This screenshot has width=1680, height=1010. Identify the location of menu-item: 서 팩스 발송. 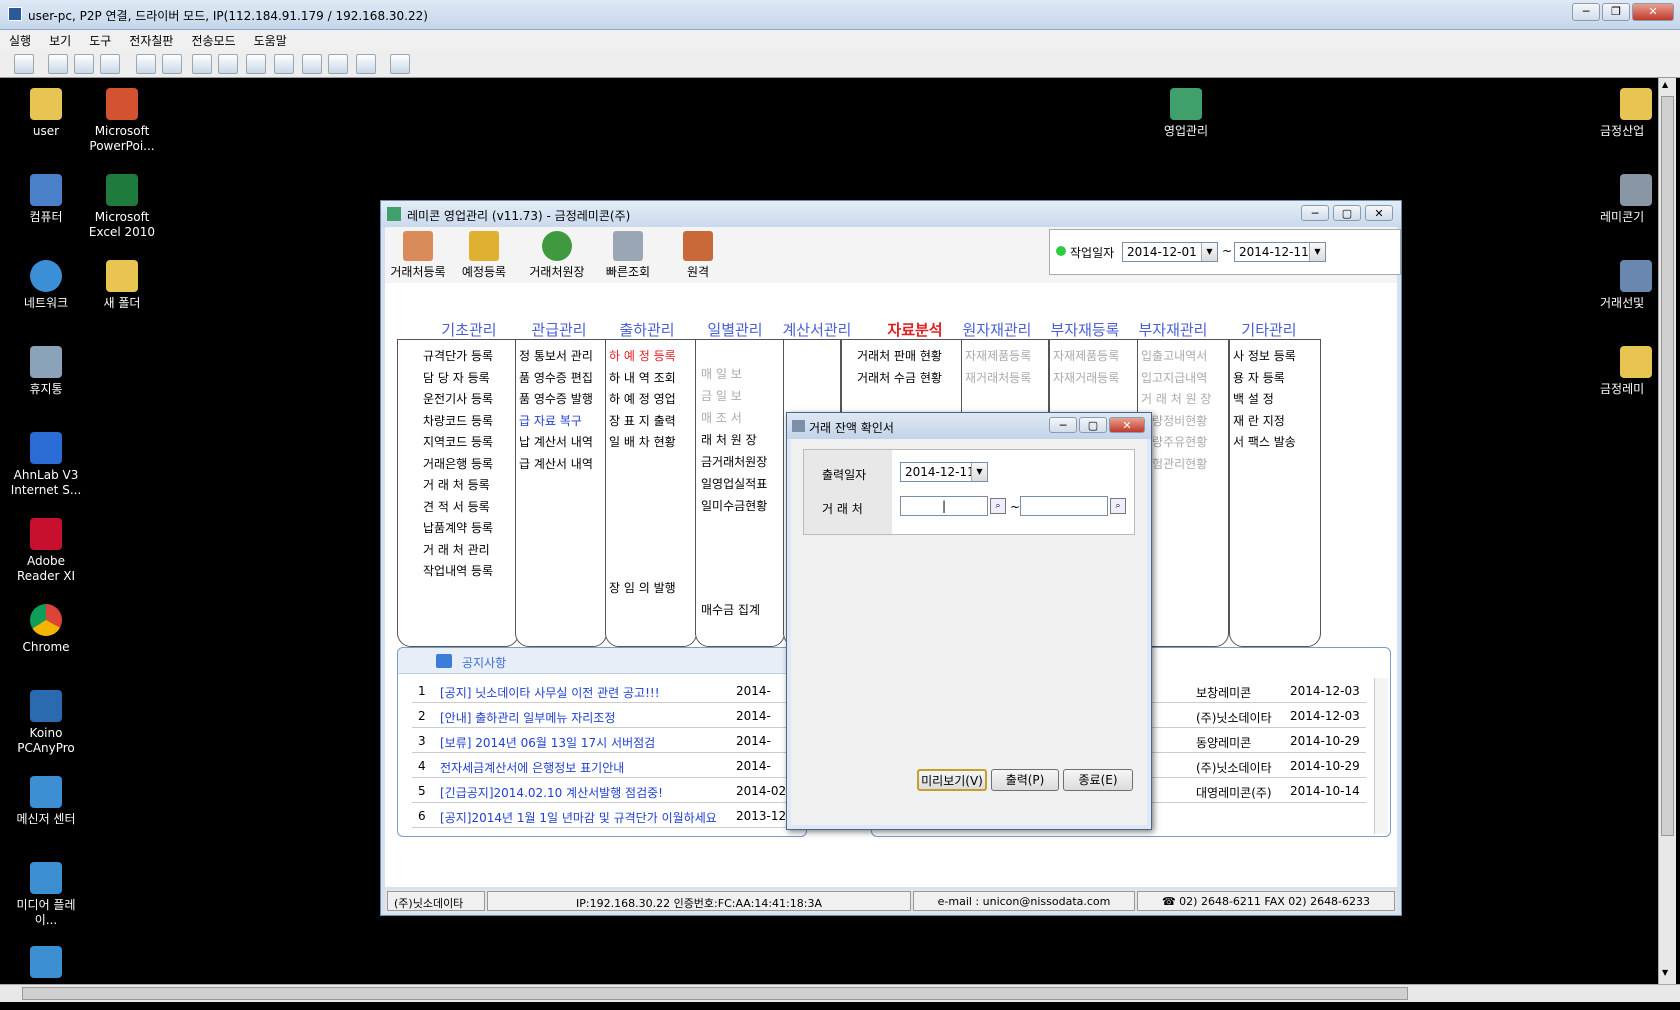
(1264, 441).